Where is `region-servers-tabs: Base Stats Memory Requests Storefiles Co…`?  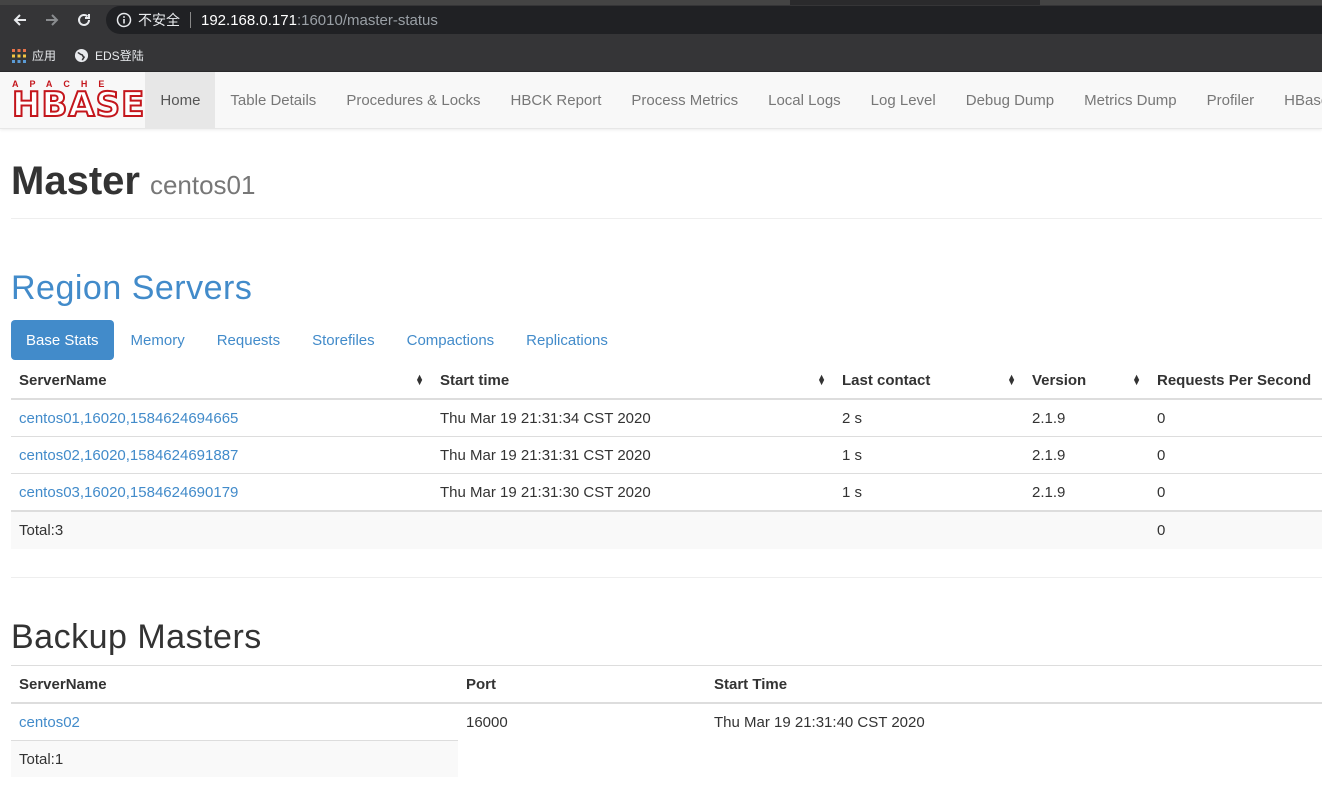 region-servers-tabs: Base Stats Memory Requests Storefiles Co… is located at coordinates (666, 340).